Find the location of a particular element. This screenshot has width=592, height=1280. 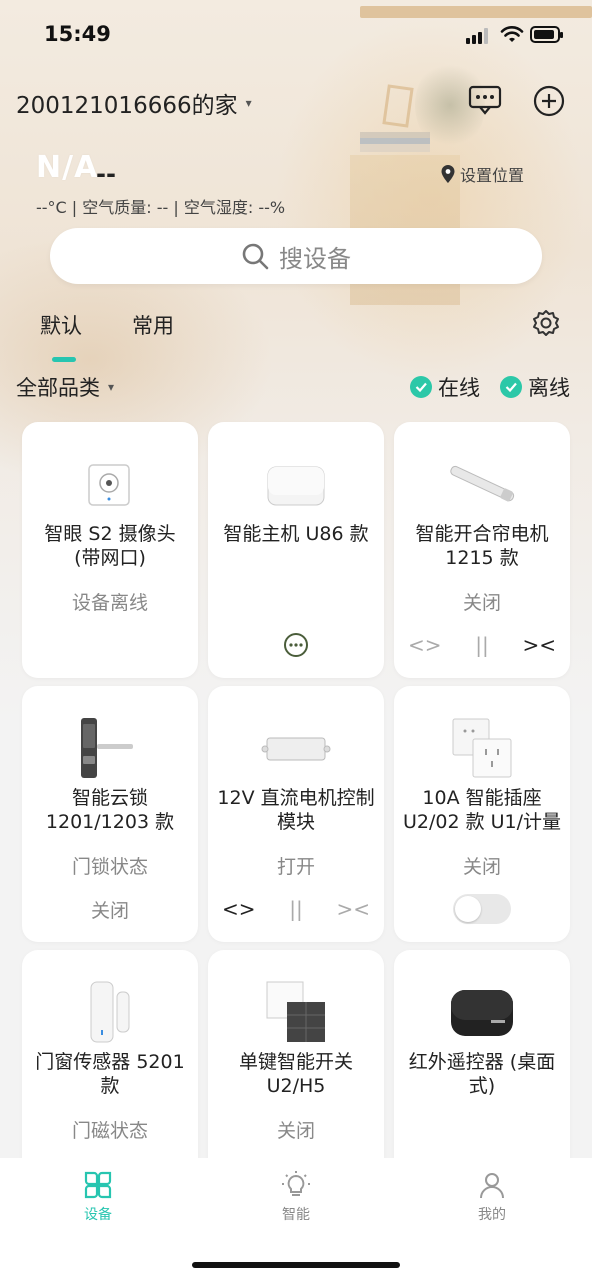

status-time: 15:49 is located at coordinates (77, 34).